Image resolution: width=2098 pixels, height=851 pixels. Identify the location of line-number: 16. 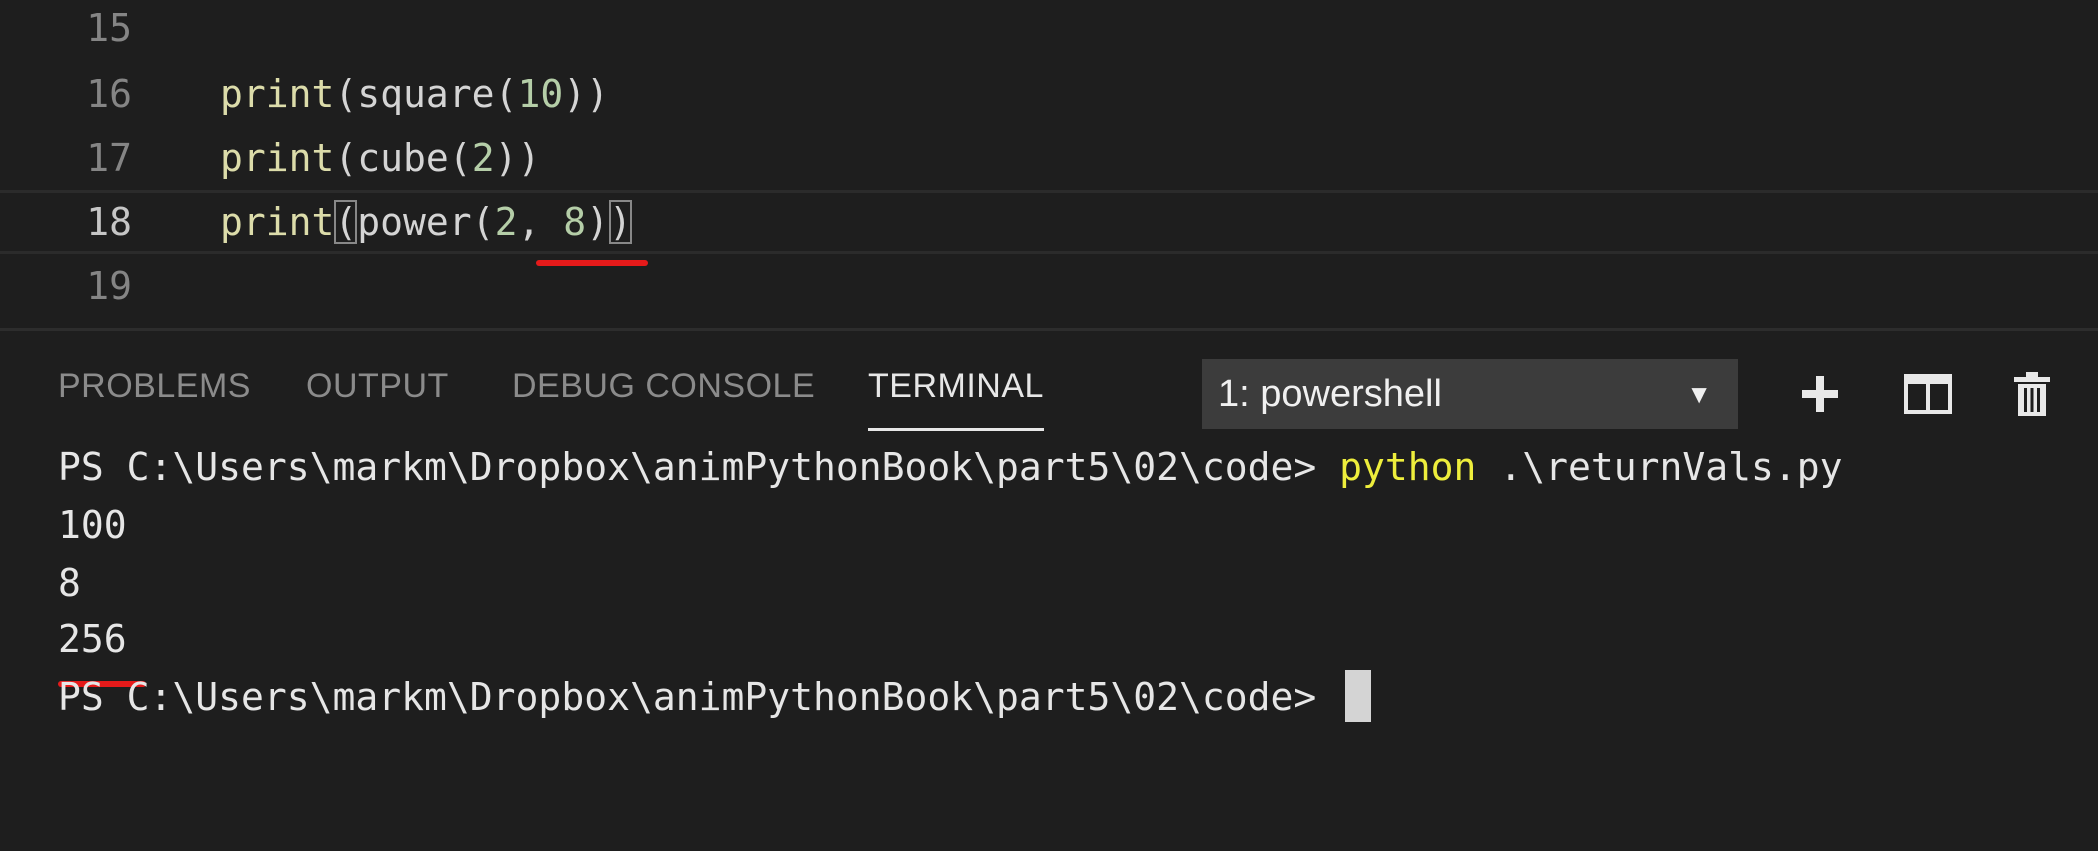
(109, 94).